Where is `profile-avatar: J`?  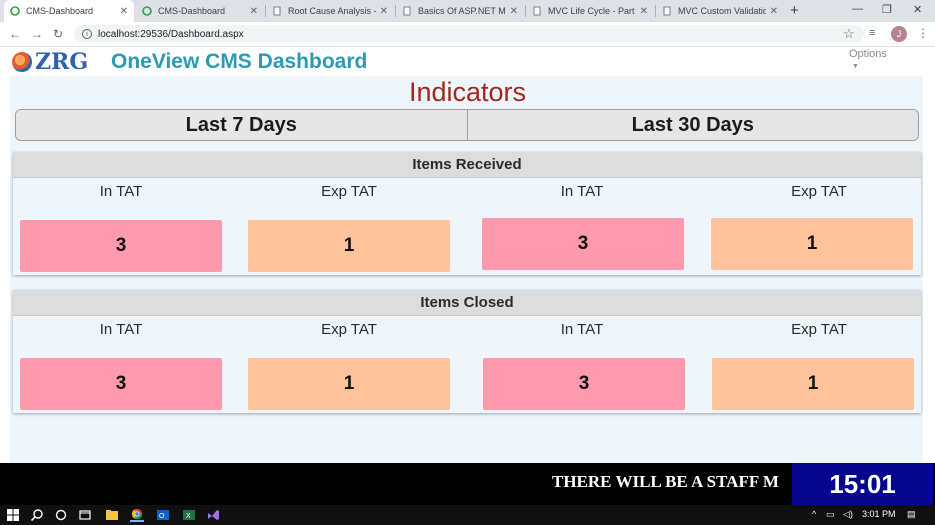
profile-avatar: J is located at coordinates (899, 34).